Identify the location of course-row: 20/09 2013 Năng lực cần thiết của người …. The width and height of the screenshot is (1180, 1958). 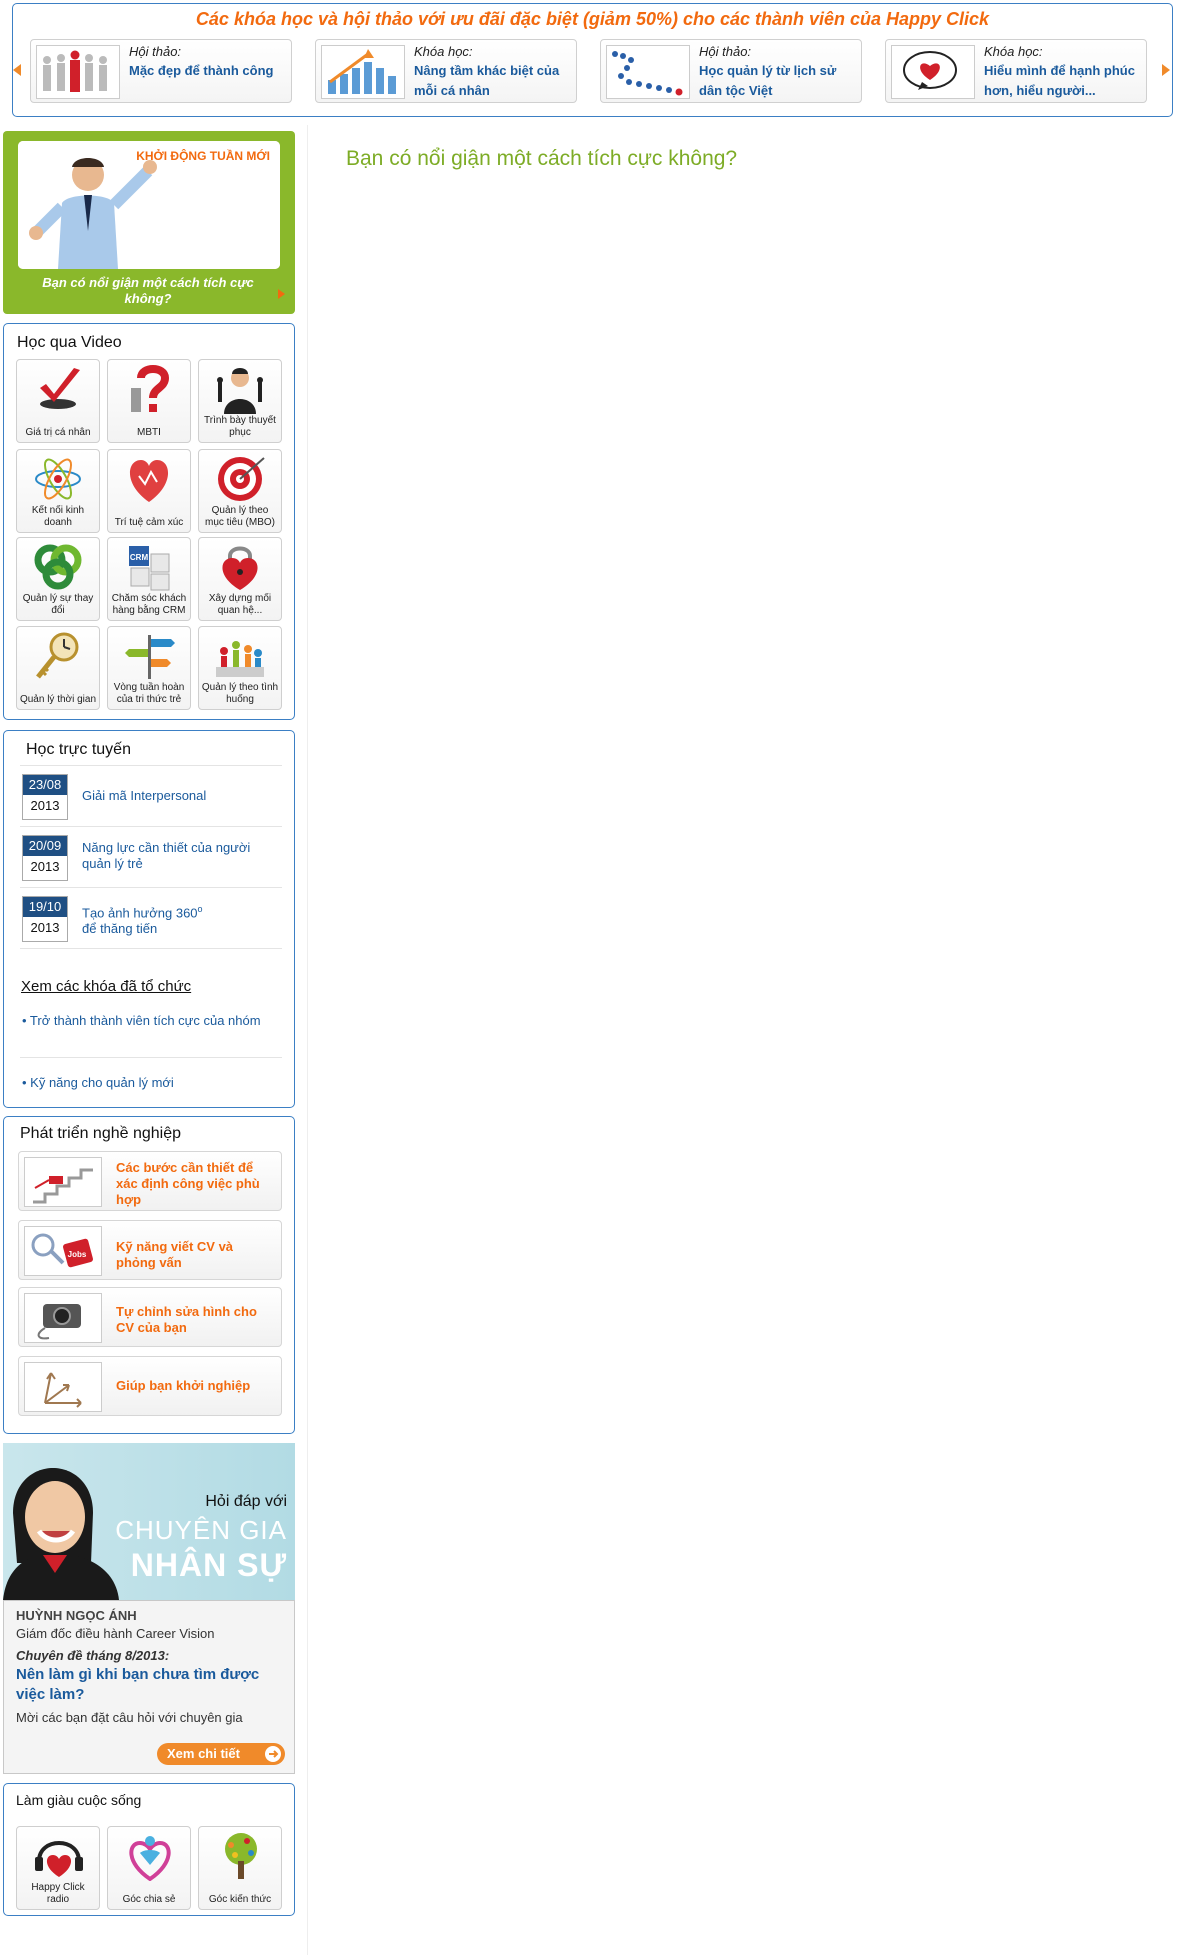
(151, 857).